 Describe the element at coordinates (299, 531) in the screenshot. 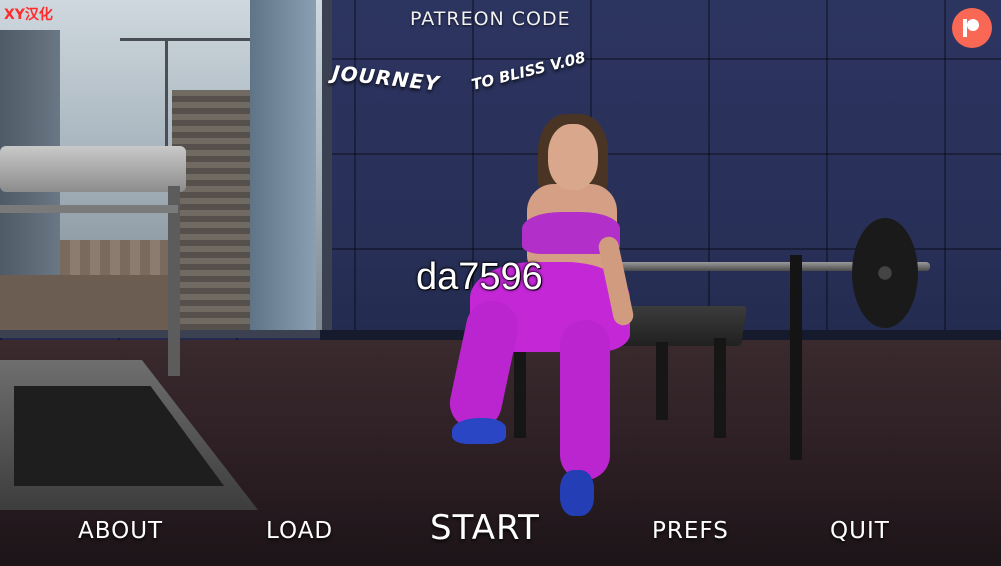

I see `load-button: LOAD` at that location.